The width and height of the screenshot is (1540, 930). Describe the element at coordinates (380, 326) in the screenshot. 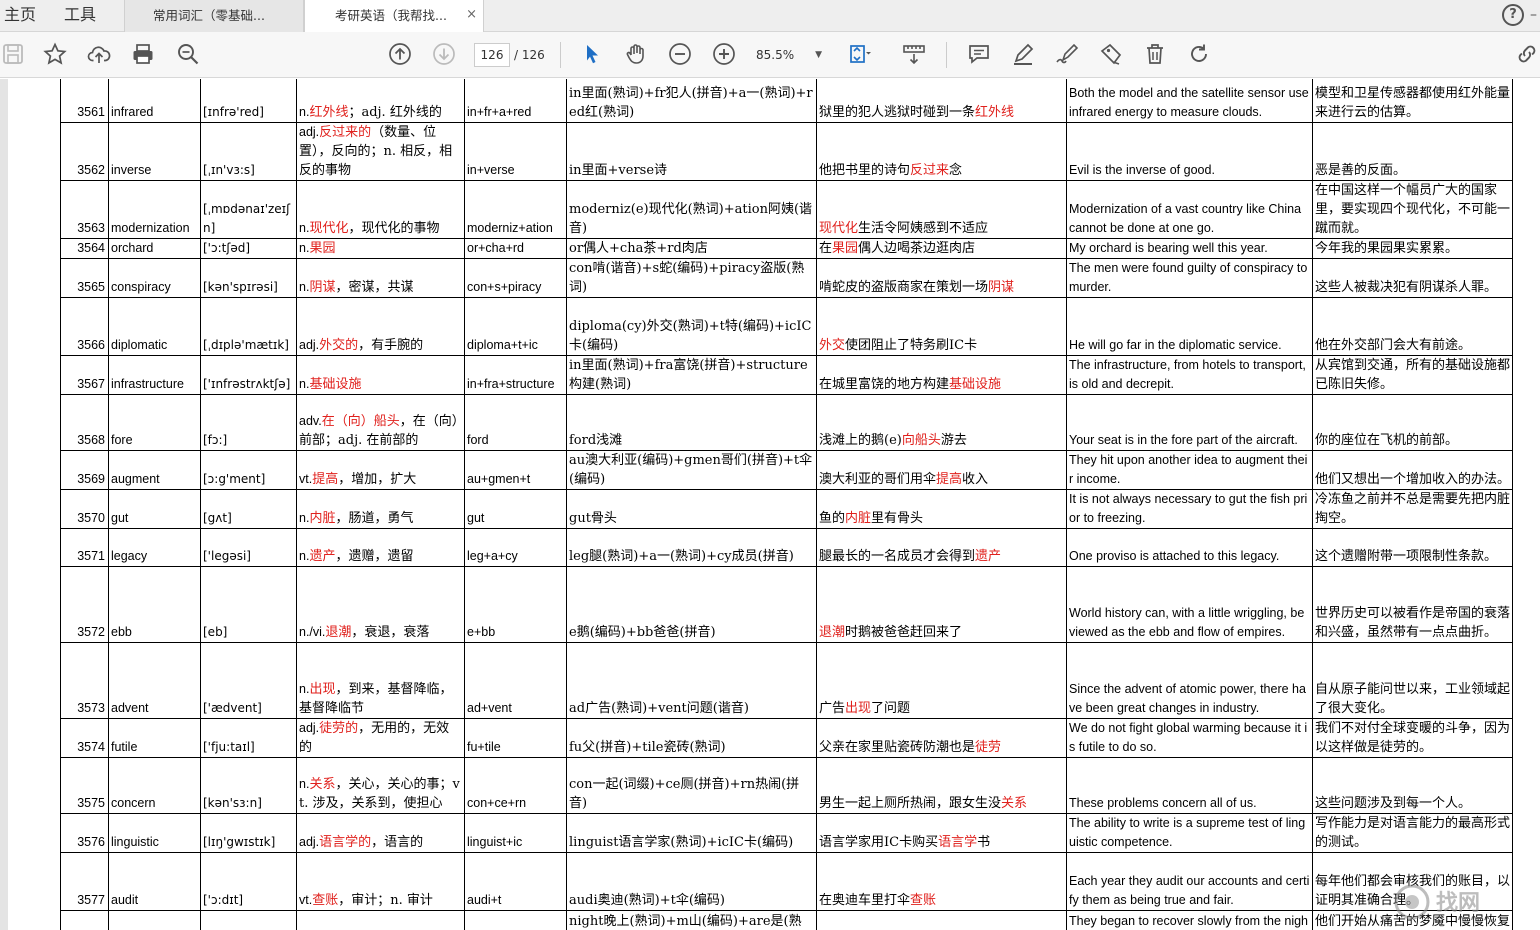

I see `meaning-cell: adj.外交的，有手腕的` at that location.